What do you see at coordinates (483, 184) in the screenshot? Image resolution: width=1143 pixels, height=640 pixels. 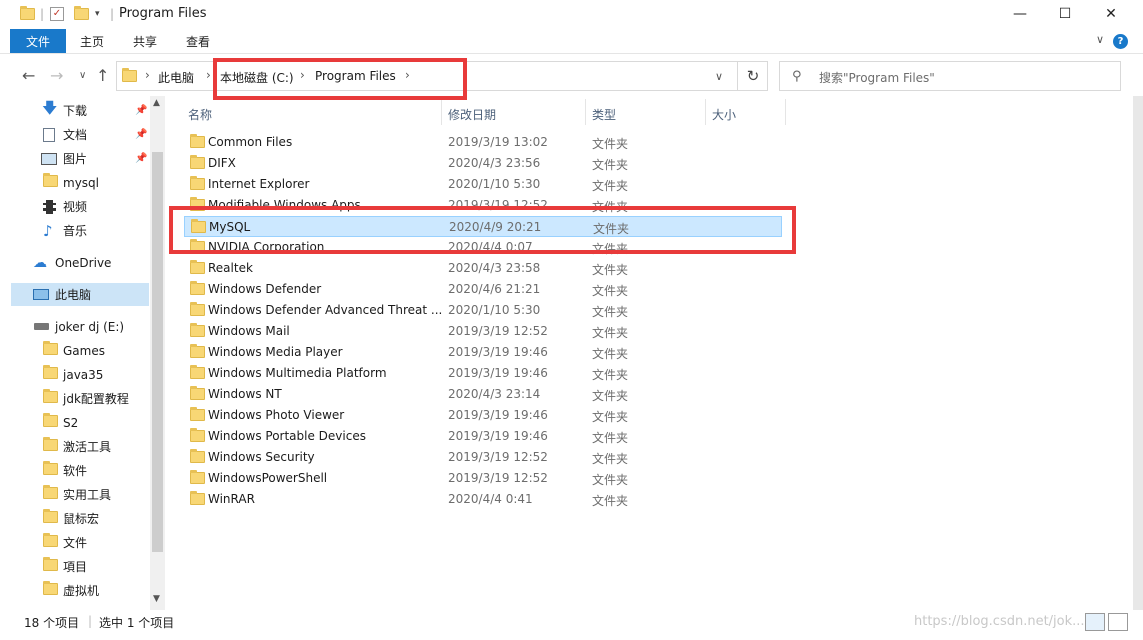 I see `file-row: Internet Explorer 2020/1/10 5:30 文件夹` at bounding box center [483, 184].